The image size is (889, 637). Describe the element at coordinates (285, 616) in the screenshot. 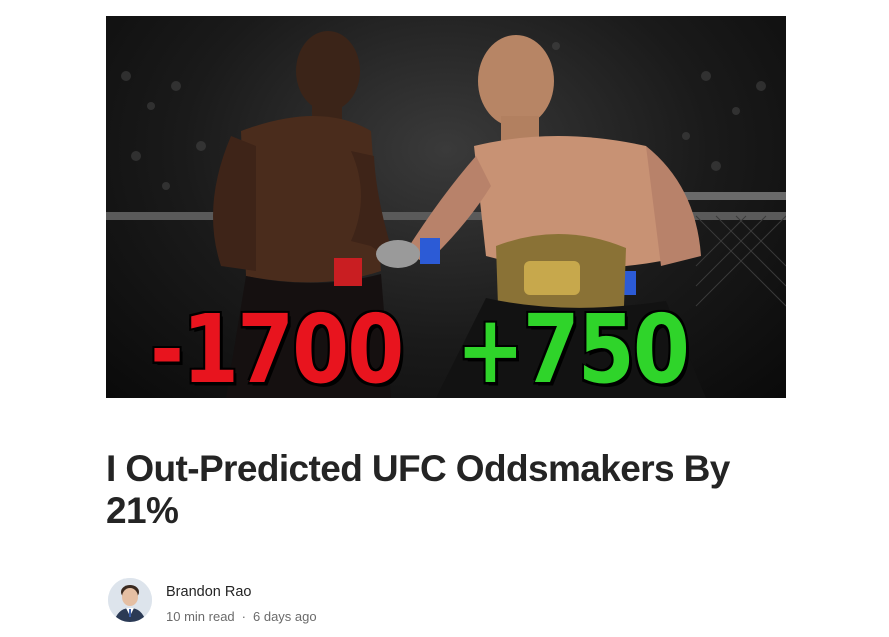

I see `published-date: 6 days ago` at that location.